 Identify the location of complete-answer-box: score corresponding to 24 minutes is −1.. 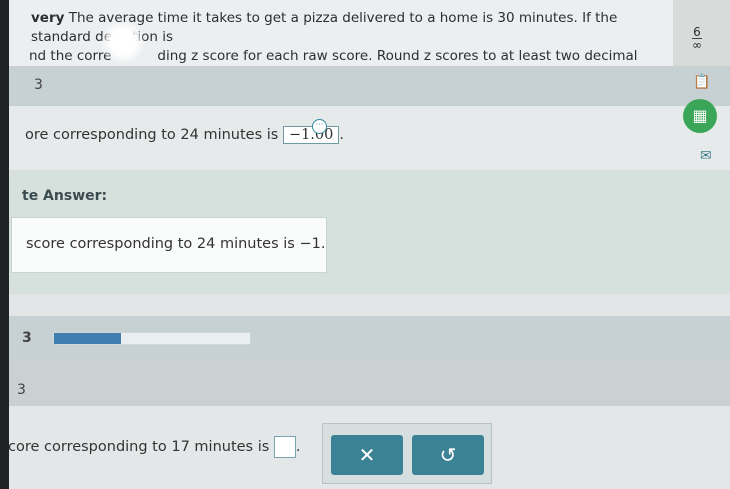
(169, 245).